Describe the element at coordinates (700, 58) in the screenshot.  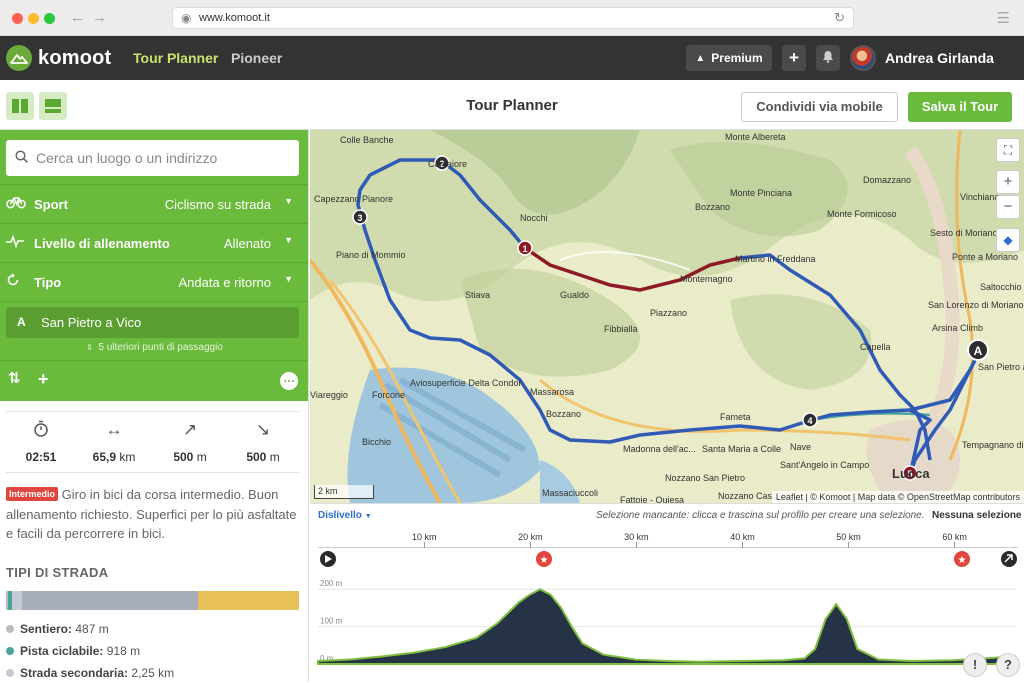
I see `premium-mountain-icon: ▲` at that location.